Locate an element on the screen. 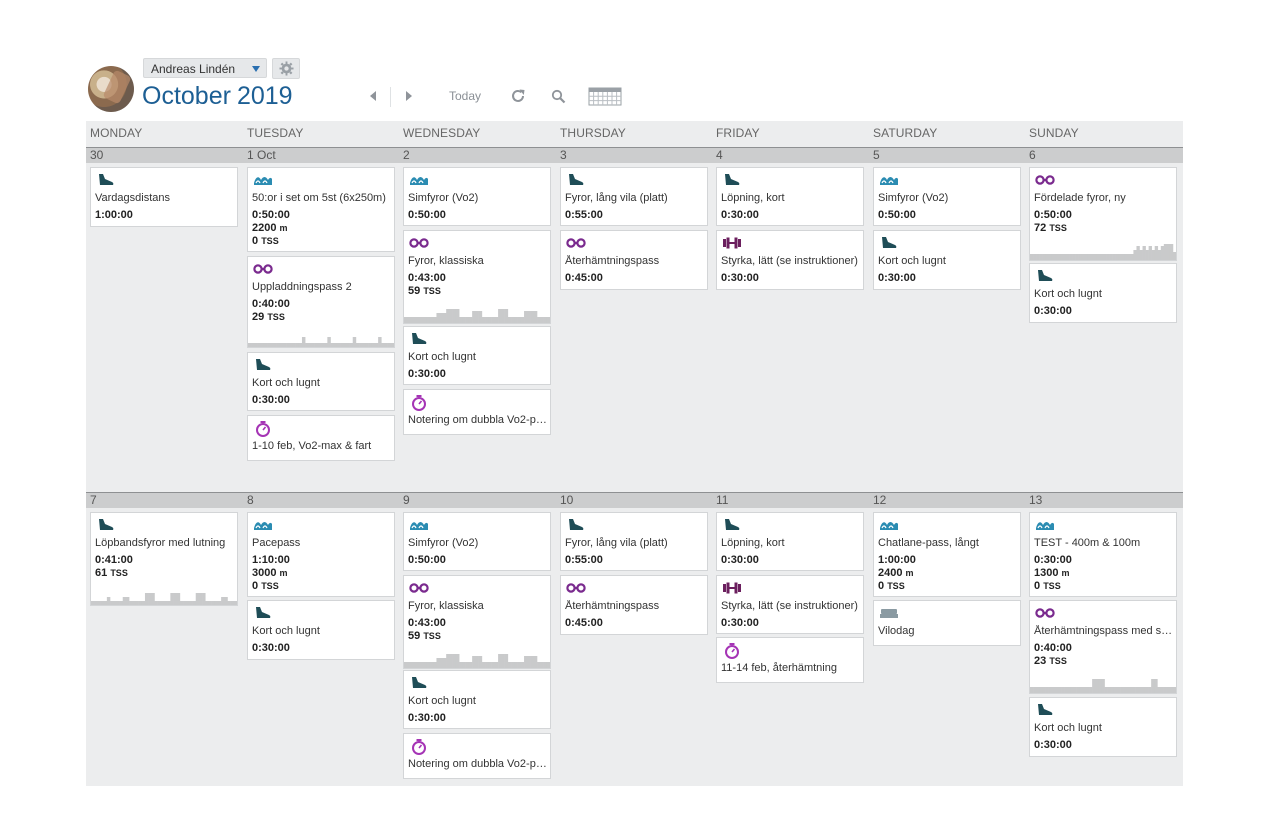  day-date: 4 is located at coordinates (719, 155).